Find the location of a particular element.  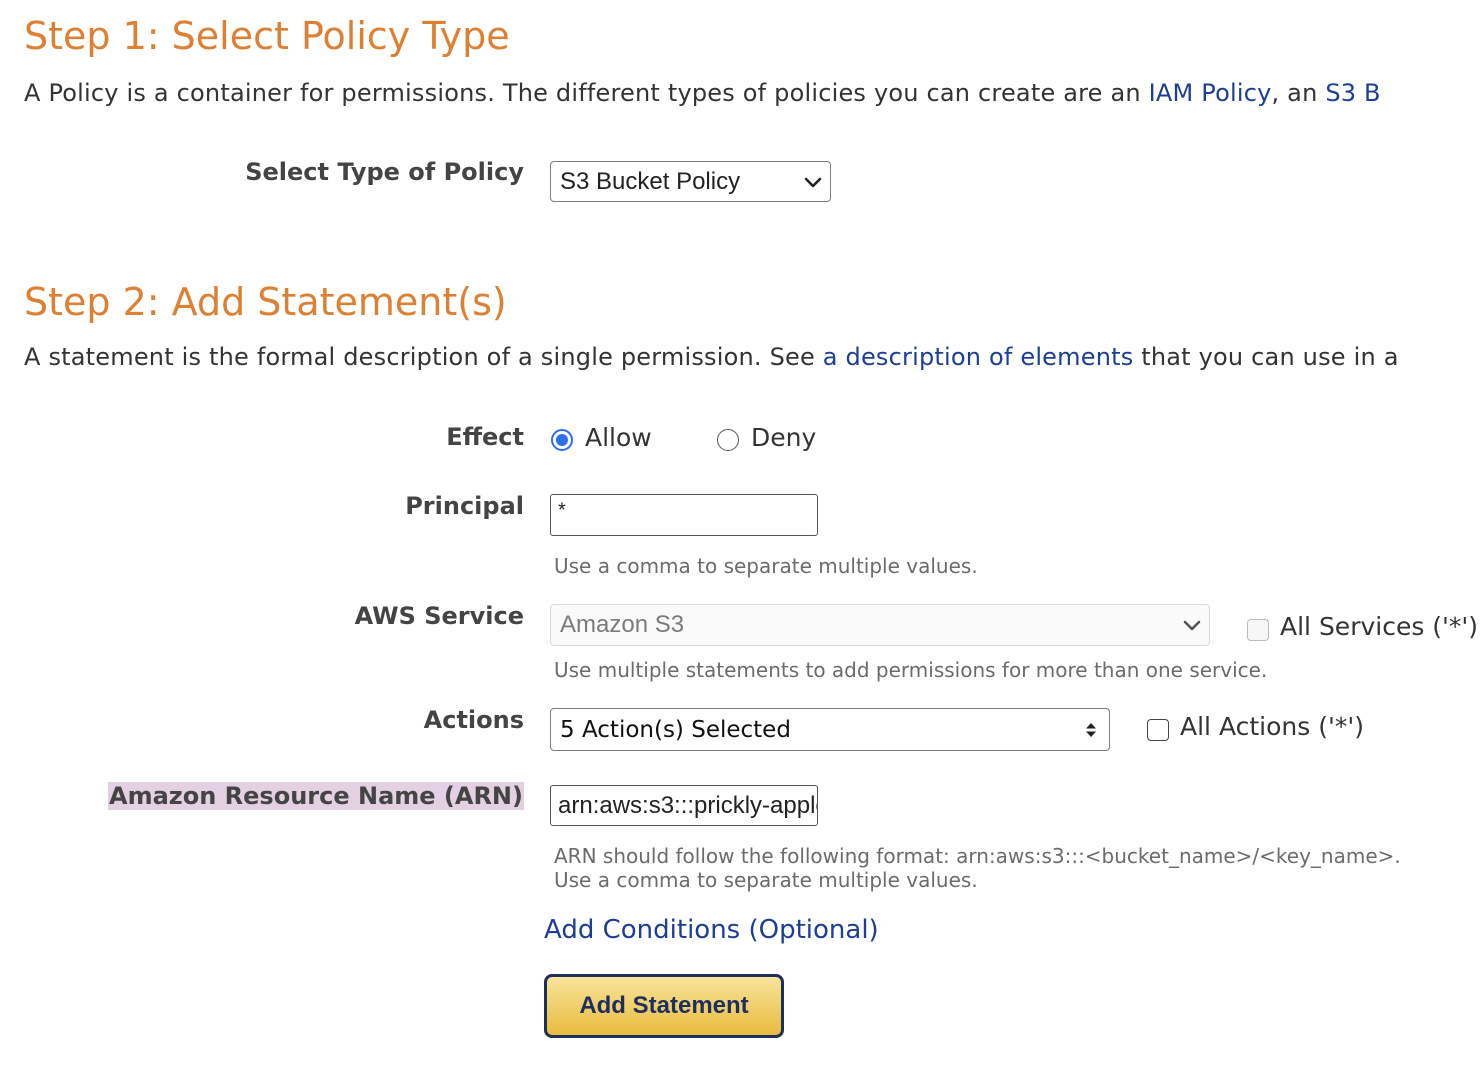

radio-selected-dot is located at coordinates (562, 440).